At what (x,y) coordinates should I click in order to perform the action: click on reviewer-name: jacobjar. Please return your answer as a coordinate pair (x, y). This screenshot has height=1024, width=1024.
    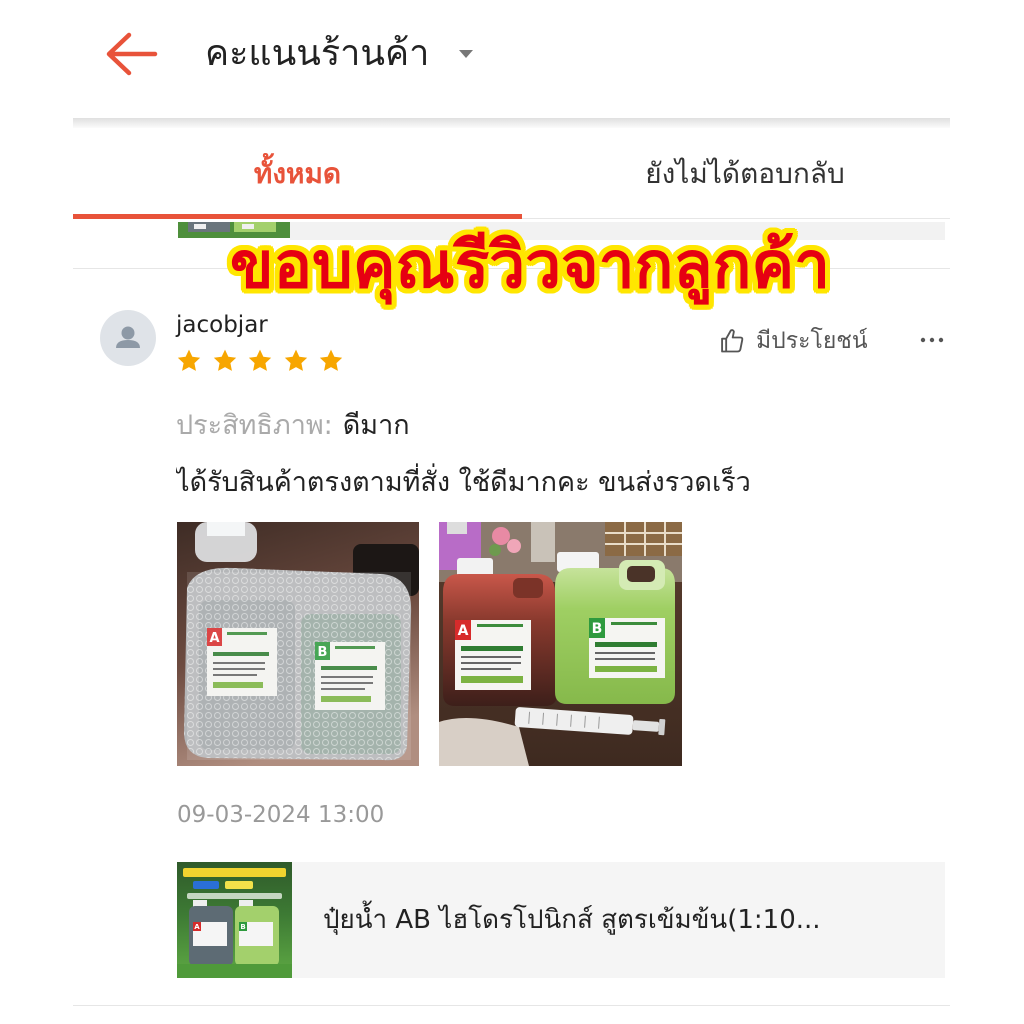
    Looking at the image, I should click on (222, 325).